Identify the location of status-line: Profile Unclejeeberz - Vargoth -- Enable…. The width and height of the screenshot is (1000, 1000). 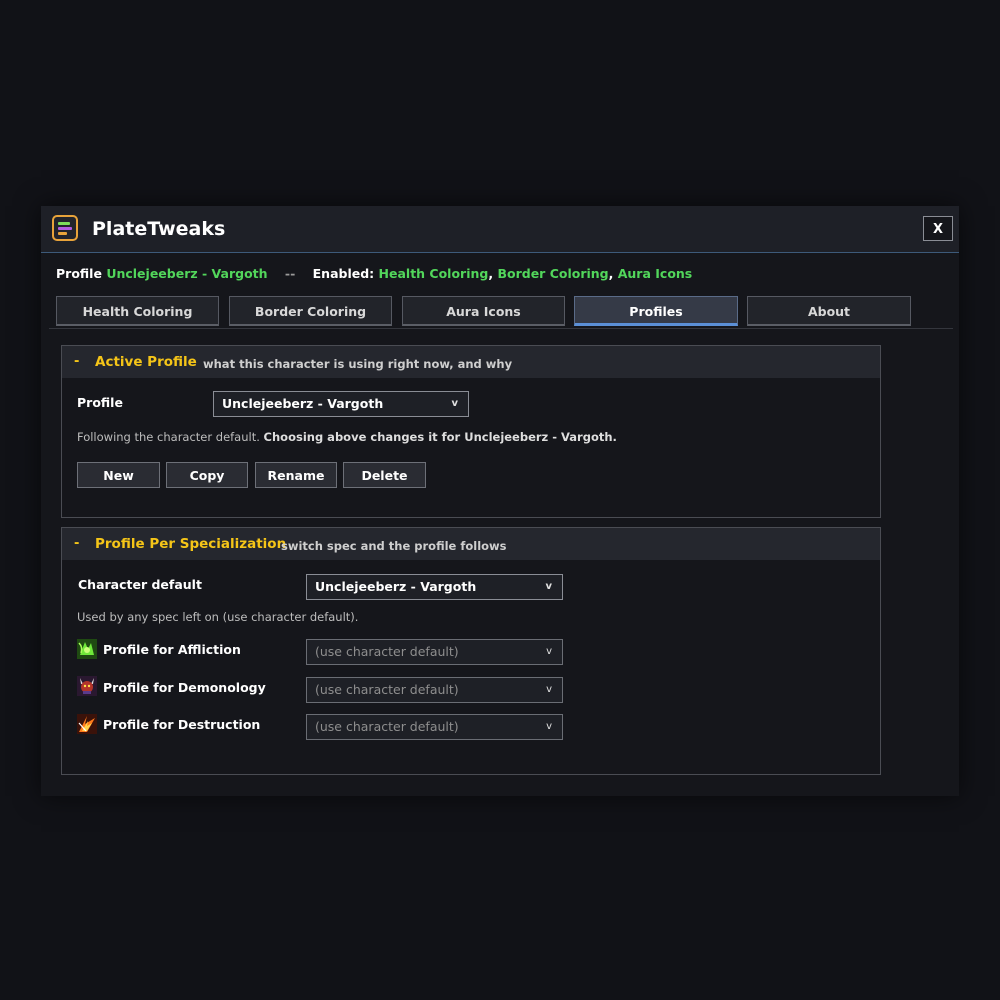
(374, 273).